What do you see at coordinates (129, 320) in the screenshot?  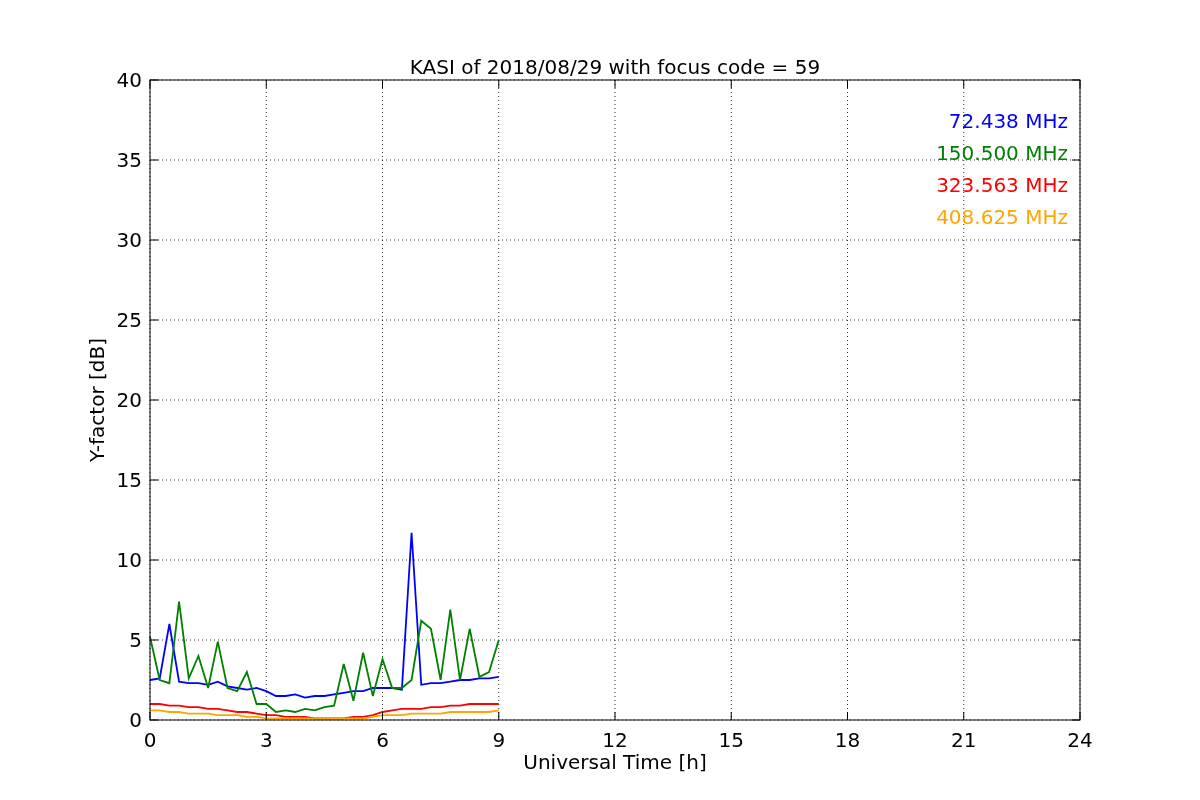 I see `y-tick-label: 25` at bounding box center [129, 320].